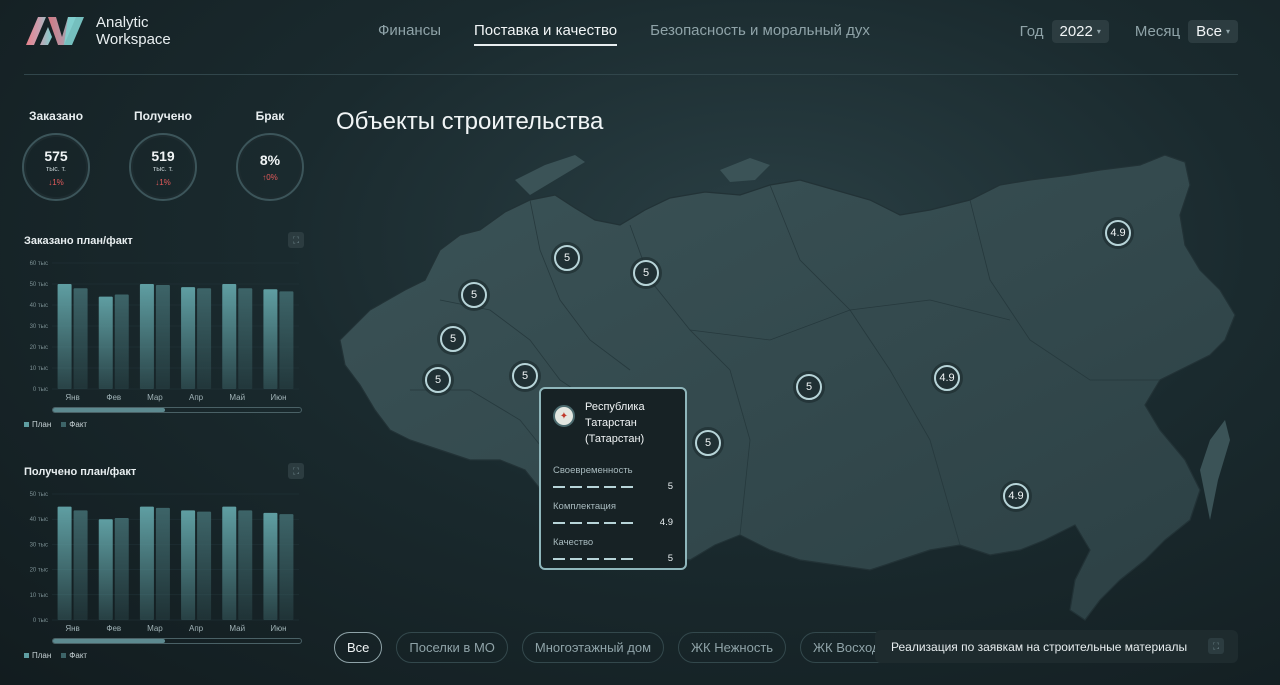 This screenshot has width=1280, height=685. I want to click on kpi-title: Заказано, so click(56, 116).